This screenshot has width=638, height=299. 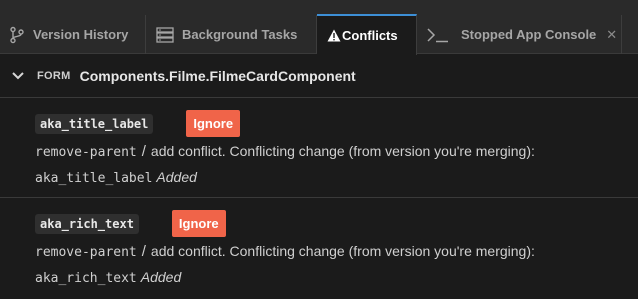 What do you see at coordinates (165, 34) in the screenshot?
I see `tasks-icon` at bounding box center [165, 34].